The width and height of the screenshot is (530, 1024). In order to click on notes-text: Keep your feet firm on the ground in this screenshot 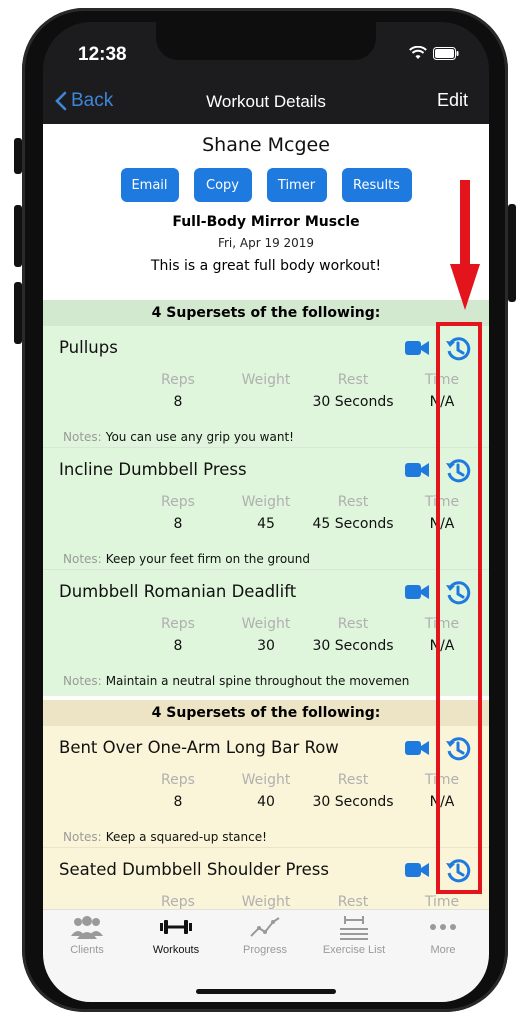, I will do `click(207, 559)`.